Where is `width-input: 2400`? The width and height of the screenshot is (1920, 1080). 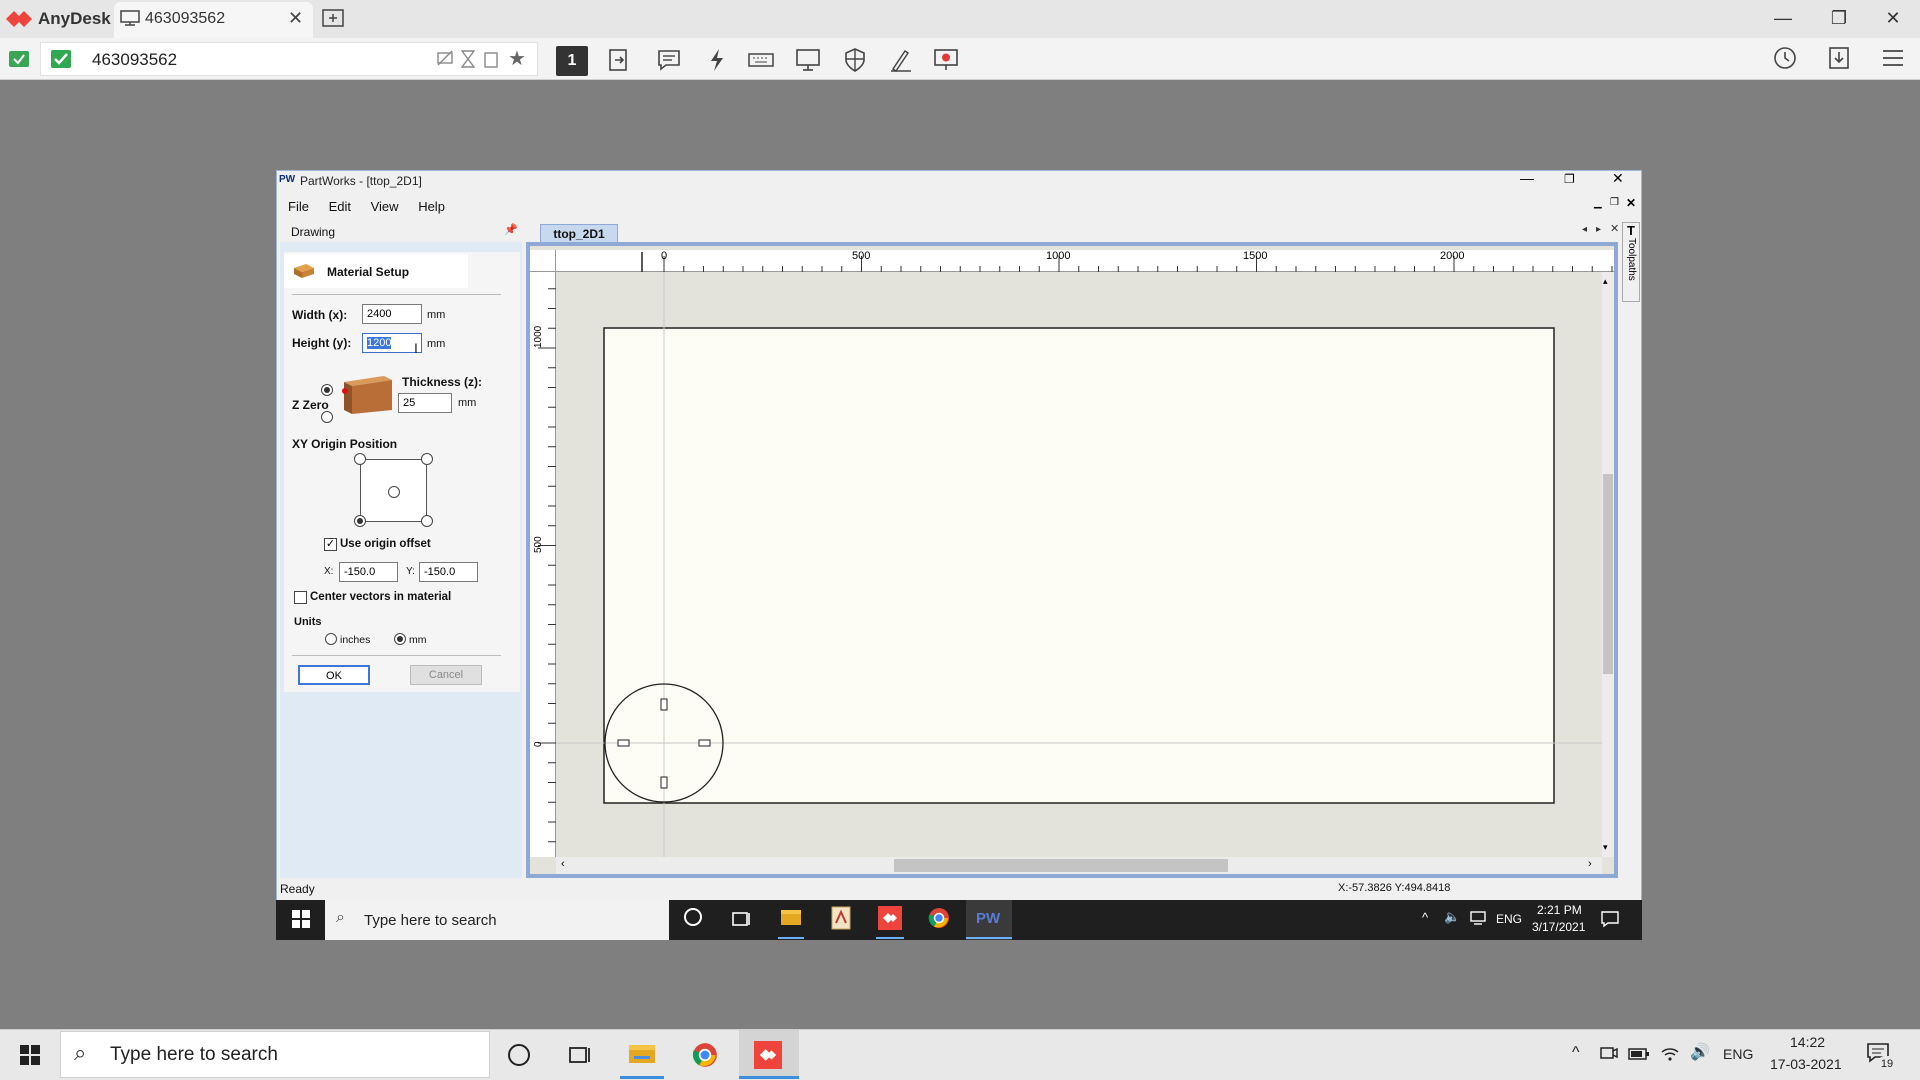 width-input: 2400 is located at coordinates (392, 314).